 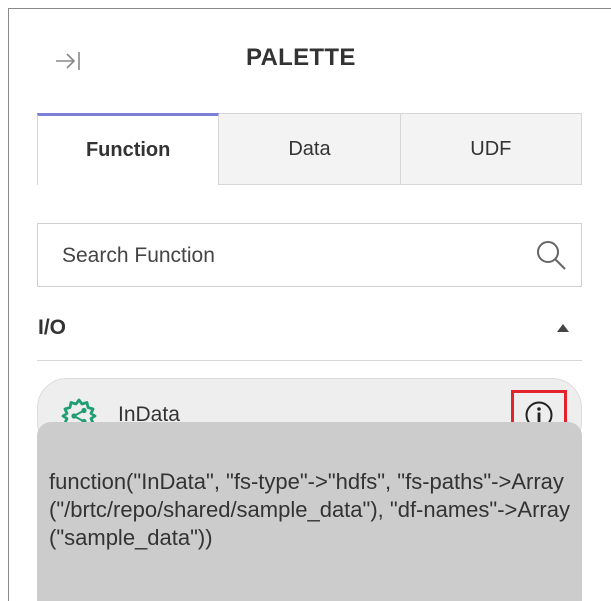 I want to click on section-divider, so click(x=309, y=360).